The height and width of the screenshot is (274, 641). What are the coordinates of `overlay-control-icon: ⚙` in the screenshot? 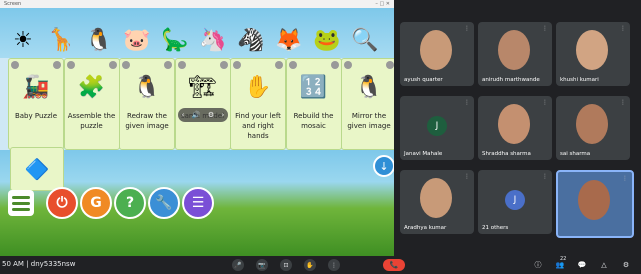 It's located at (211, 115).